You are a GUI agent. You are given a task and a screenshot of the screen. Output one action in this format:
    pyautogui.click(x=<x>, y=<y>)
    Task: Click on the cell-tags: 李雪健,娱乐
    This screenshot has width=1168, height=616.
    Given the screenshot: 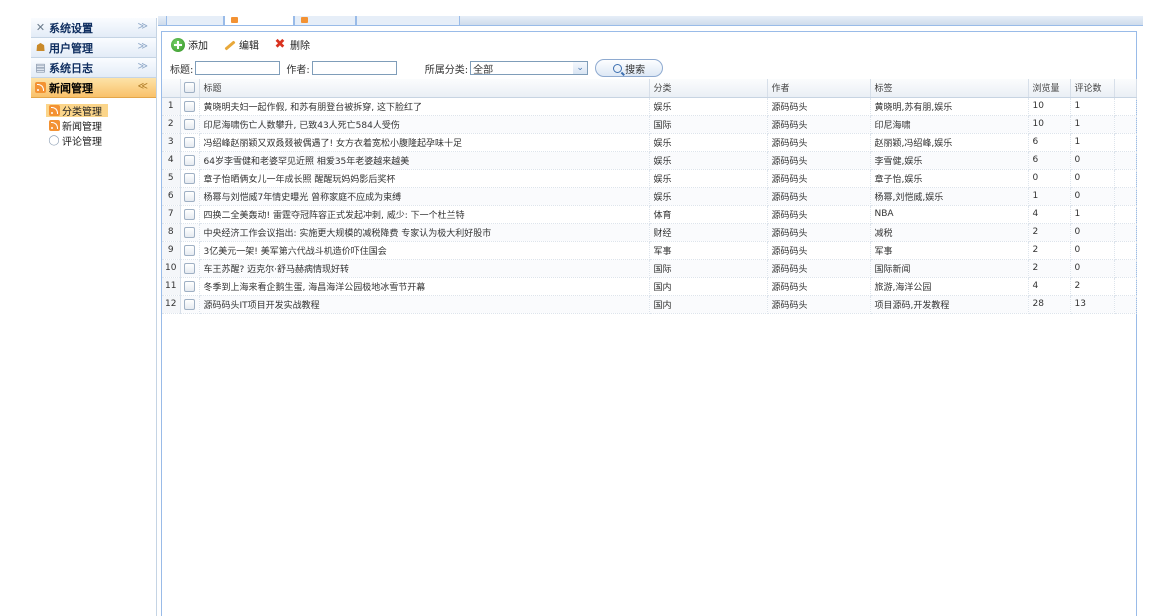 What is the action you would take?
    pyautogui.click(x=949, y=160)
    